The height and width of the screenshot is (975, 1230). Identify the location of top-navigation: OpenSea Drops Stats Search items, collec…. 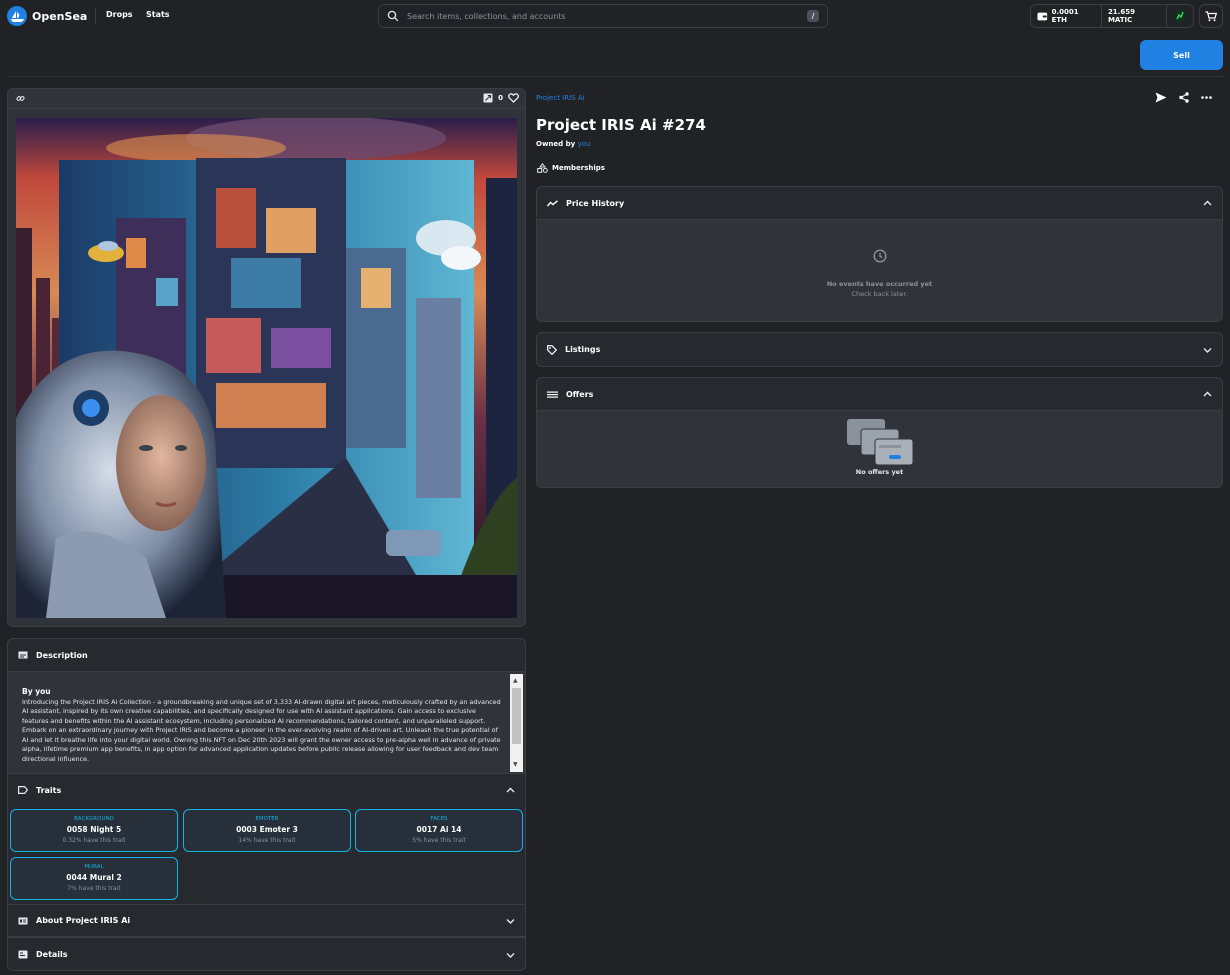
(615, 16).